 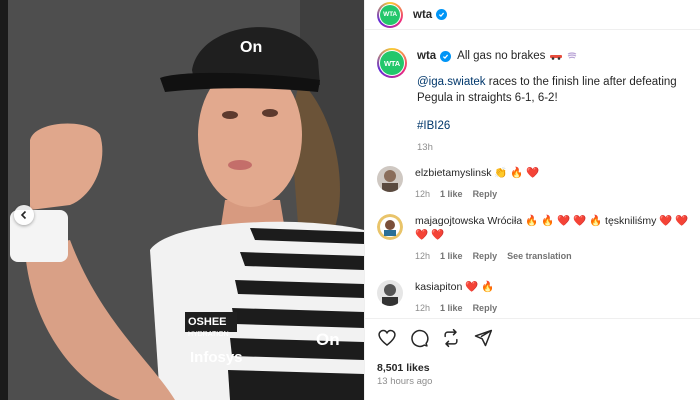 What do you see at coordinates (535, 297) in the screenshot?
I see `comment-item: kasiapiton ❤️ 🔥 12h 1 like Reply` at bounding box center [535, 297].